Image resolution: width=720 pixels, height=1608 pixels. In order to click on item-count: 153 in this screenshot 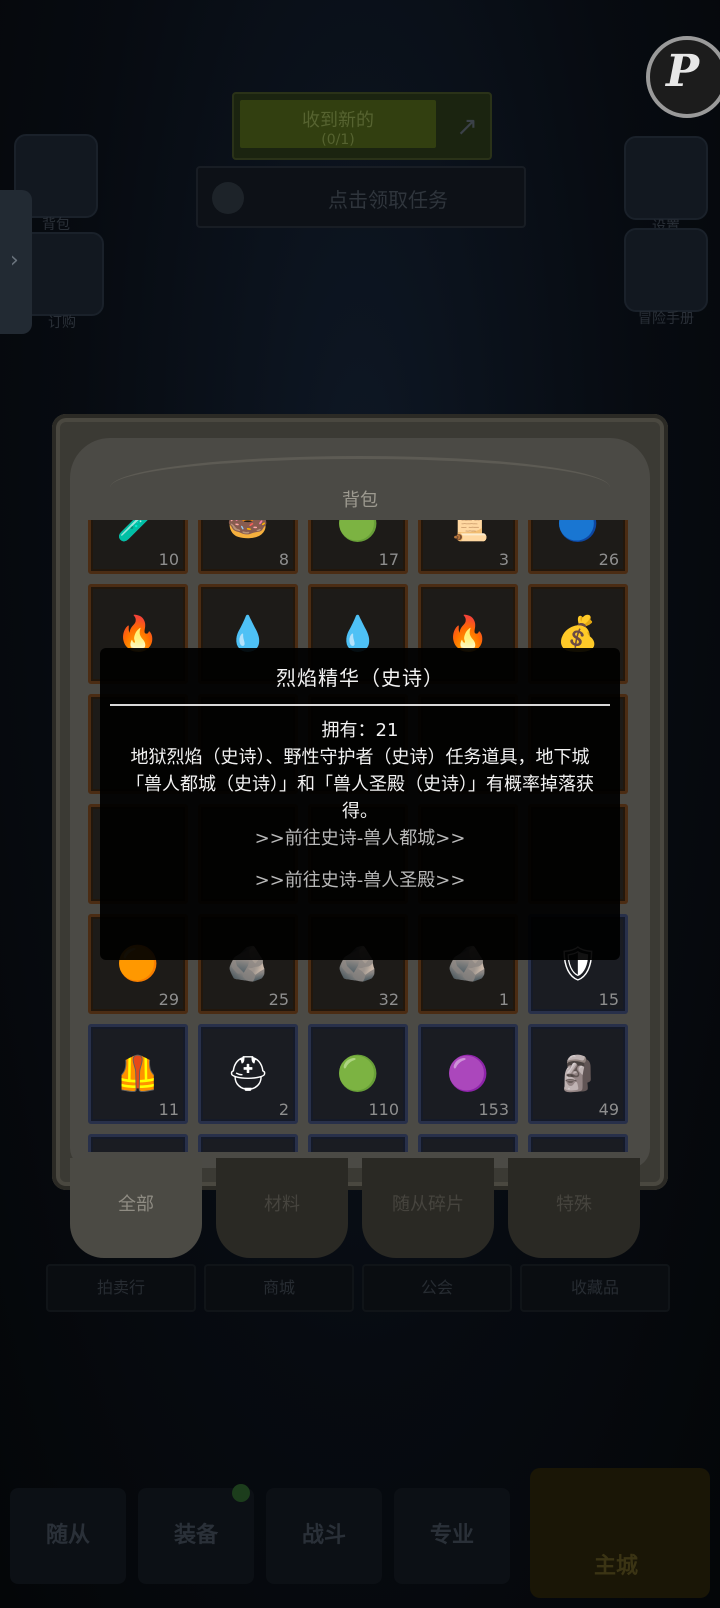, I will do `click(493, 1109)`.